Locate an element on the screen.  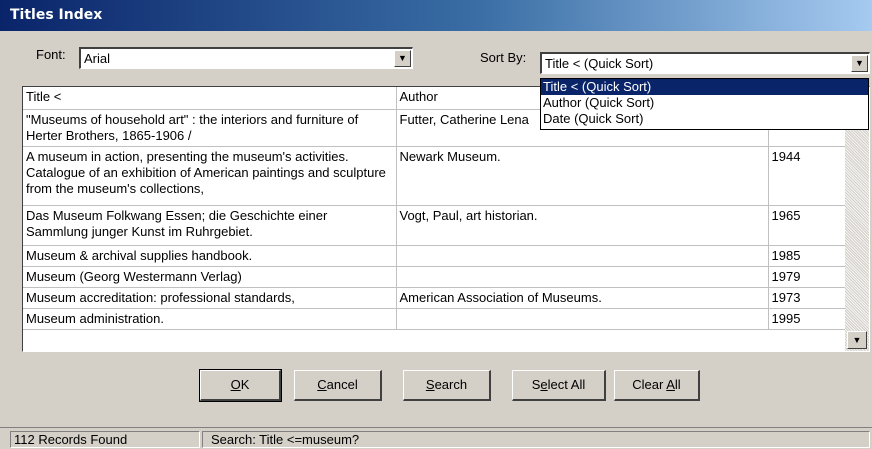
status-search-query: Search: Title <=museum? is located at coordinates (536, 439).